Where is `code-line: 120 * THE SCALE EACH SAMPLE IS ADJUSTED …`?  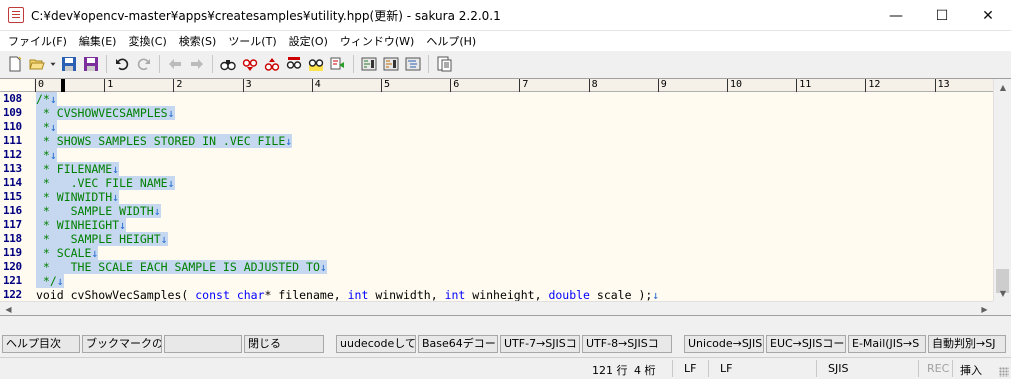
code-line: 120 * THE SCALE EACH SAMPLE IS ADJUSTED … is located at coordinates (496, 267).